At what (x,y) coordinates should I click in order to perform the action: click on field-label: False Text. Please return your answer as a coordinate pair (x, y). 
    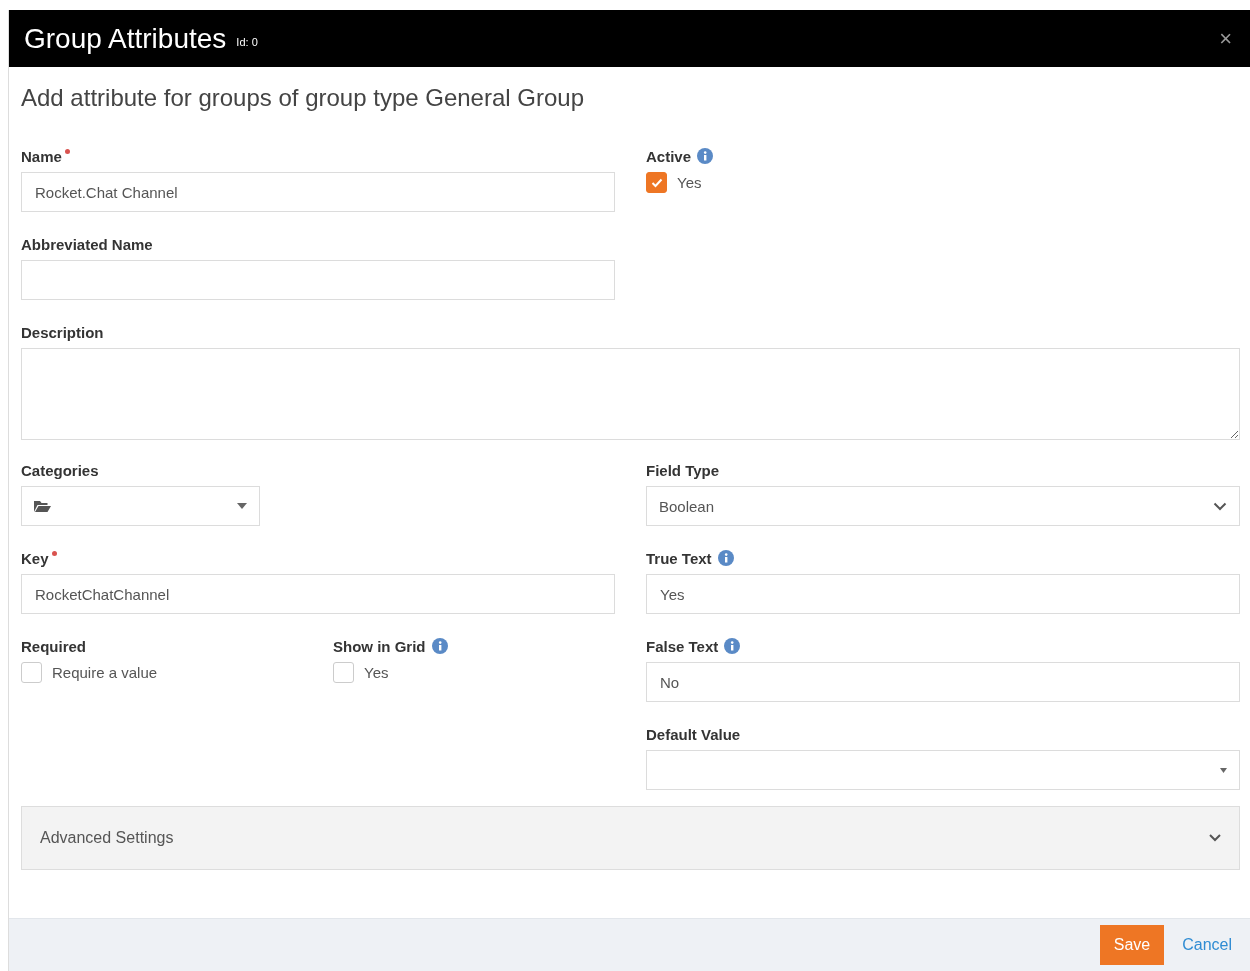
    Looking at the image, I should click on (682, 646).